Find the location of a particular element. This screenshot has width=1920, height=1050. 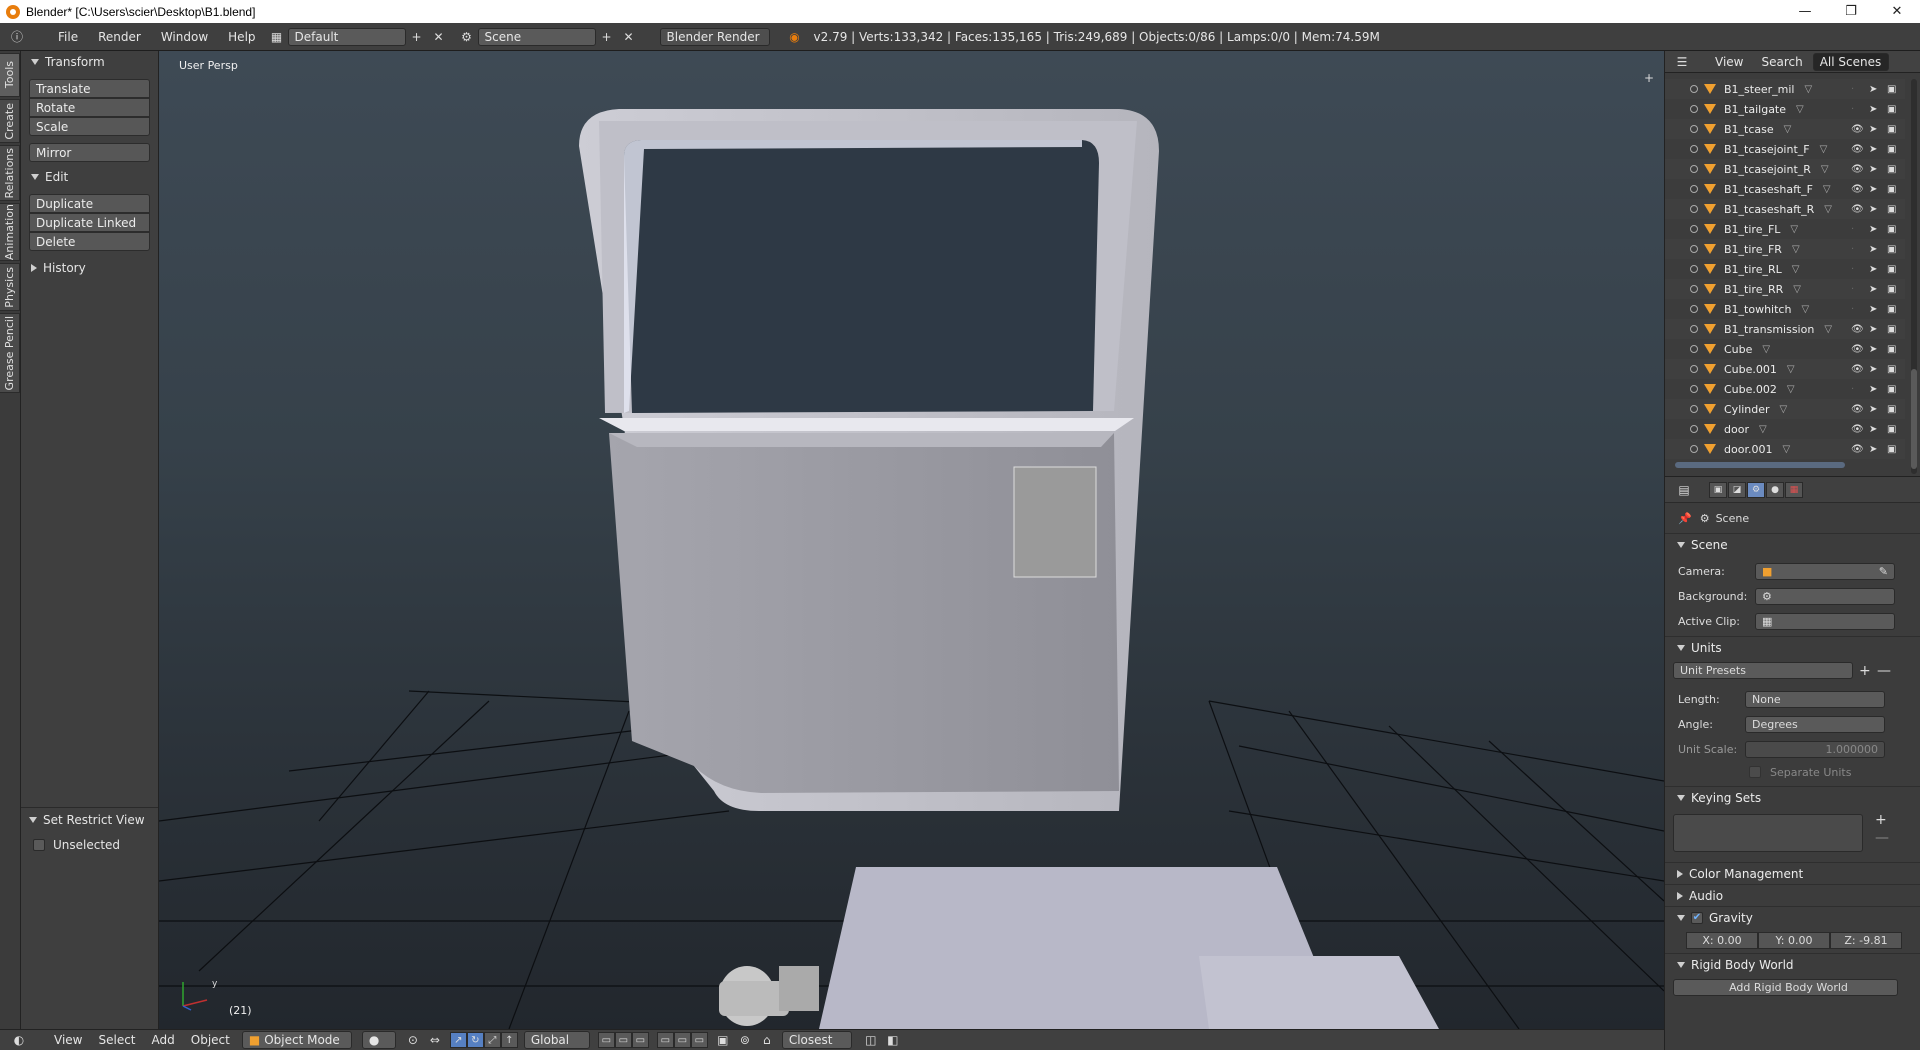

add-layout-icon: + is located at coordinates (417, 37).